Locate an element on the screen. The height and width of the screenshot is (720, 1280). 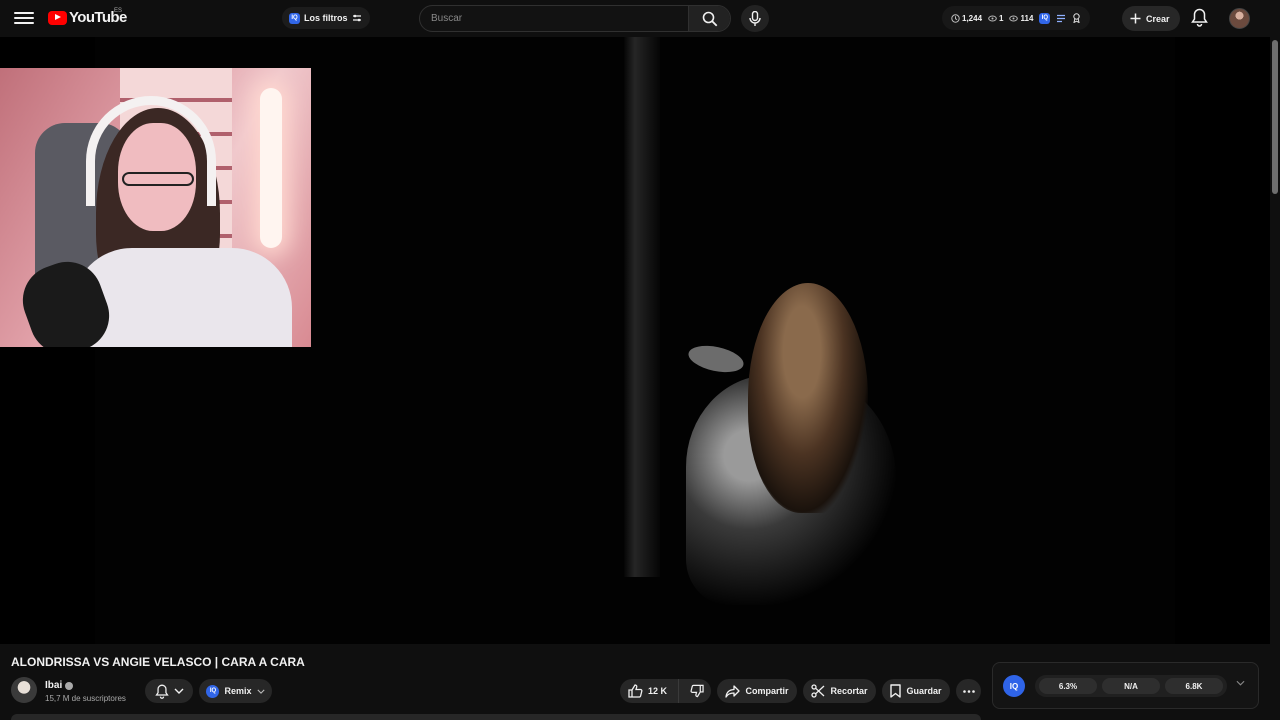
subscriber-count: 15,7 M de suscriptores is located at coordinates (85, 698).